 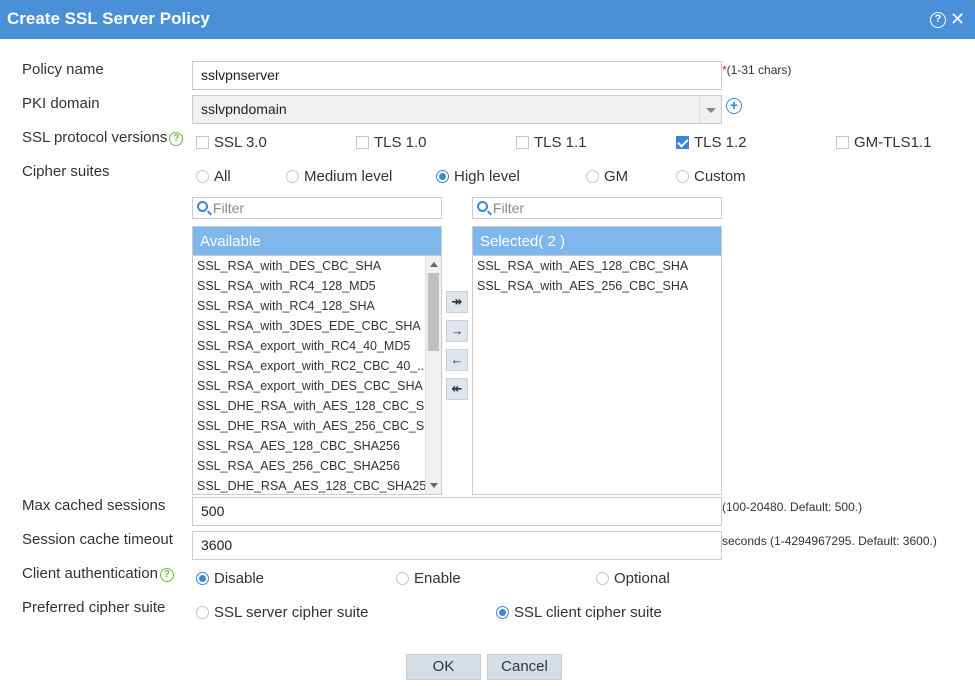 What do you see at coordinates (893, 142) in the screenshot?
I see `checkbox-label: GM-TLS1.1` at bounding box center [893, 142].